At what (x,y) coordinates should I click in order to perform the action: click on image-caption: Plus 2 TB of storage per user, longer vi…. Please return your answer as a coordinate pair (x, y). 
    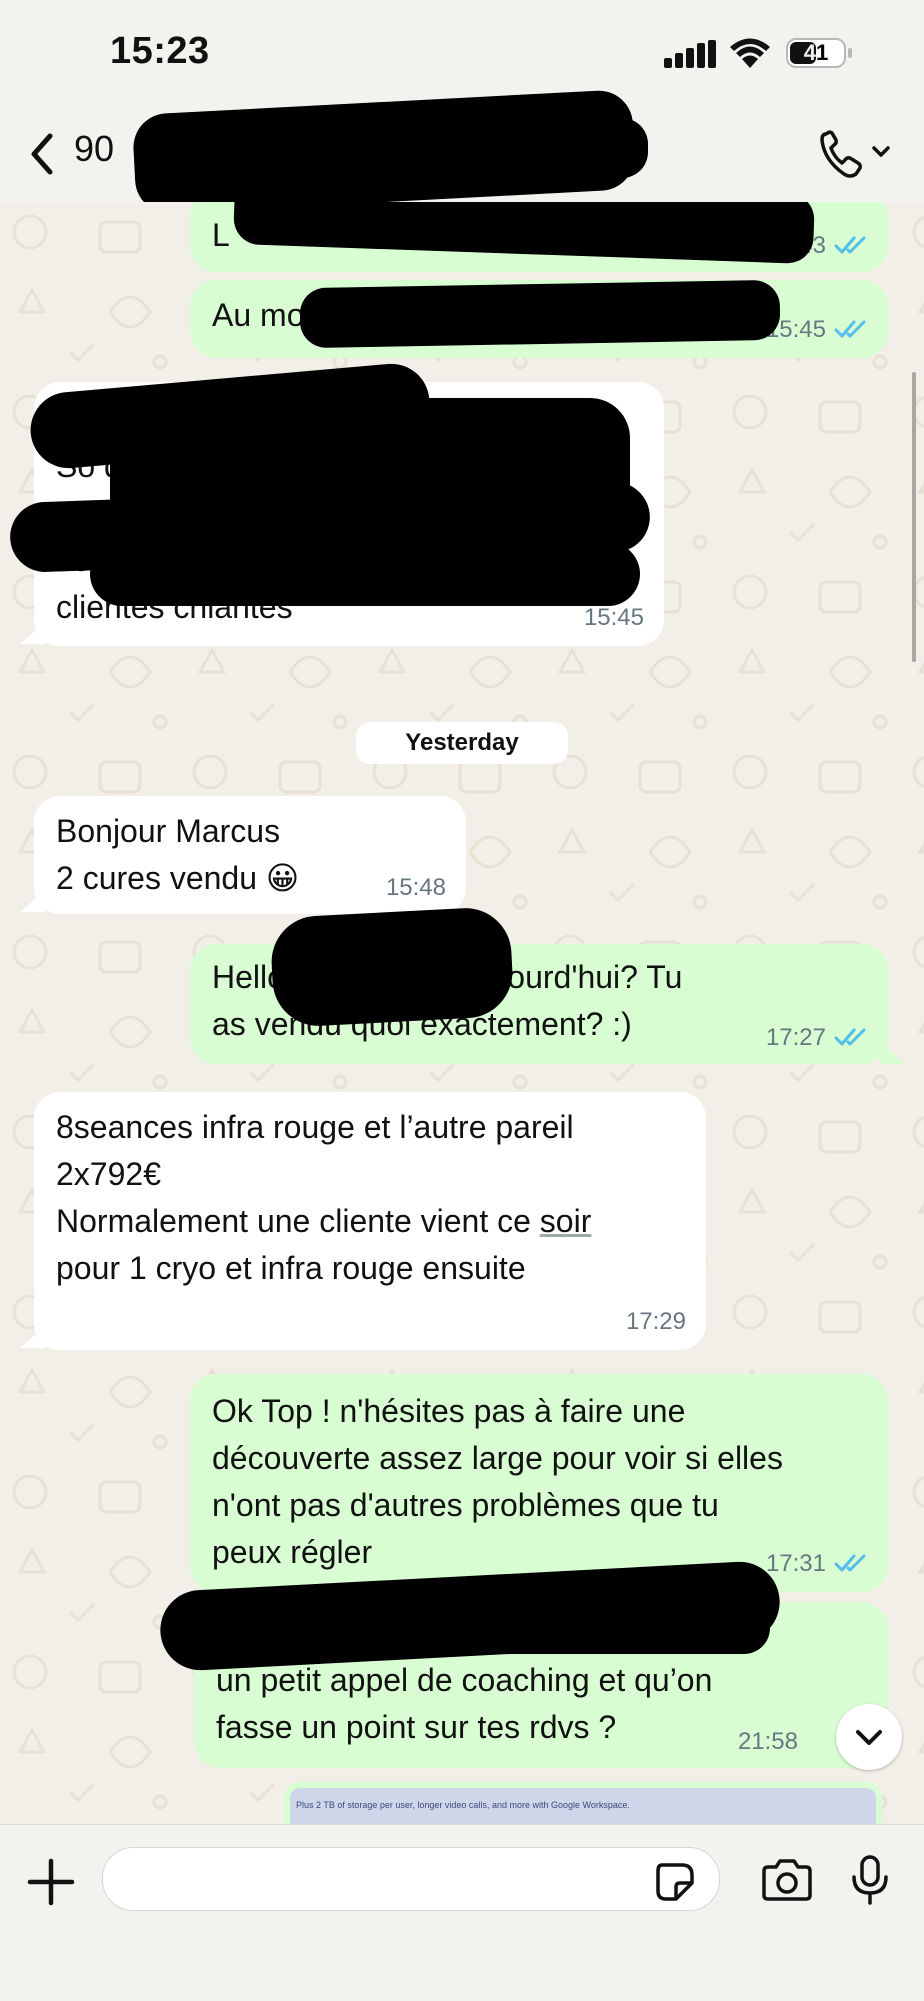
    Looking at the image, I should click on (463, 1805).